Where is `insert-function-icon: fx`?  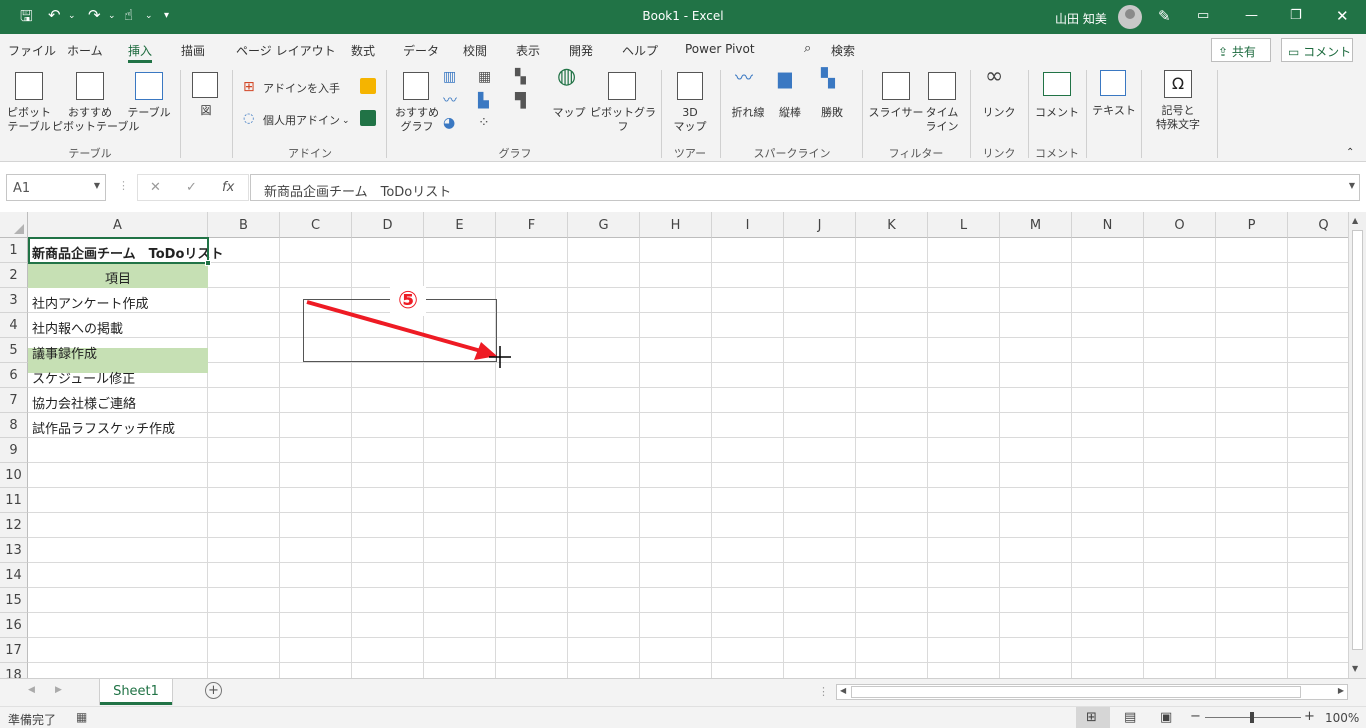
insert-function-icon: fx is located at coordinates (228, 187).